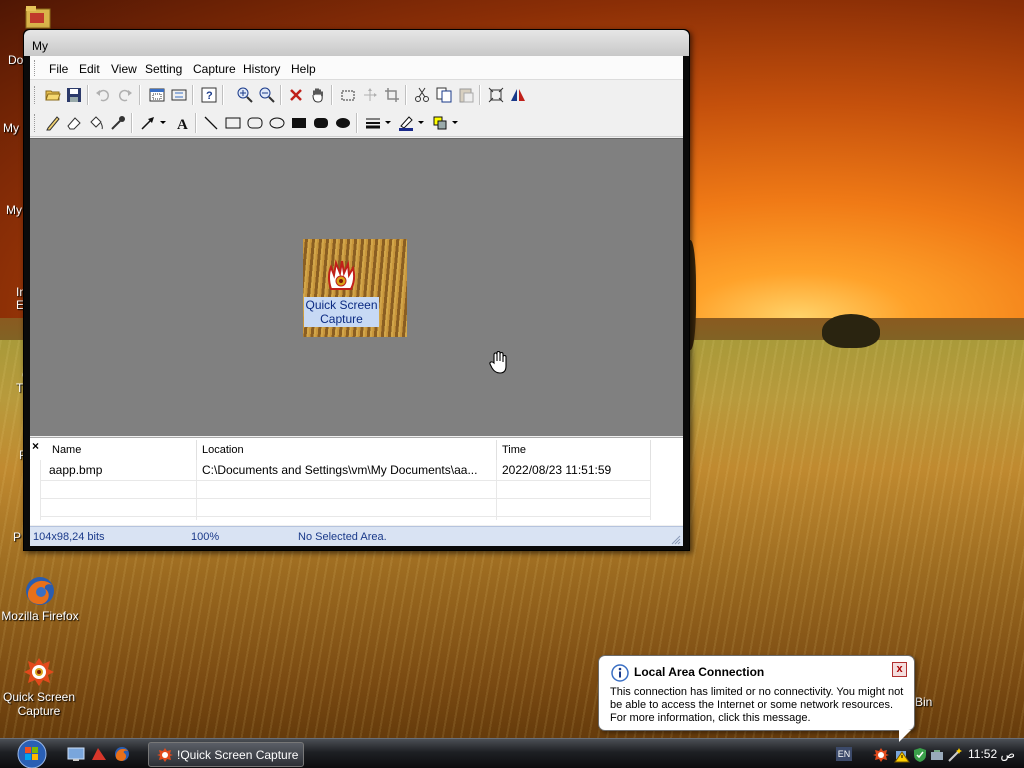 Image resolution: width=1024 pixels, height=768 pixels. I want to click on firefox-quicklaunch-icon, so click(122, 754).